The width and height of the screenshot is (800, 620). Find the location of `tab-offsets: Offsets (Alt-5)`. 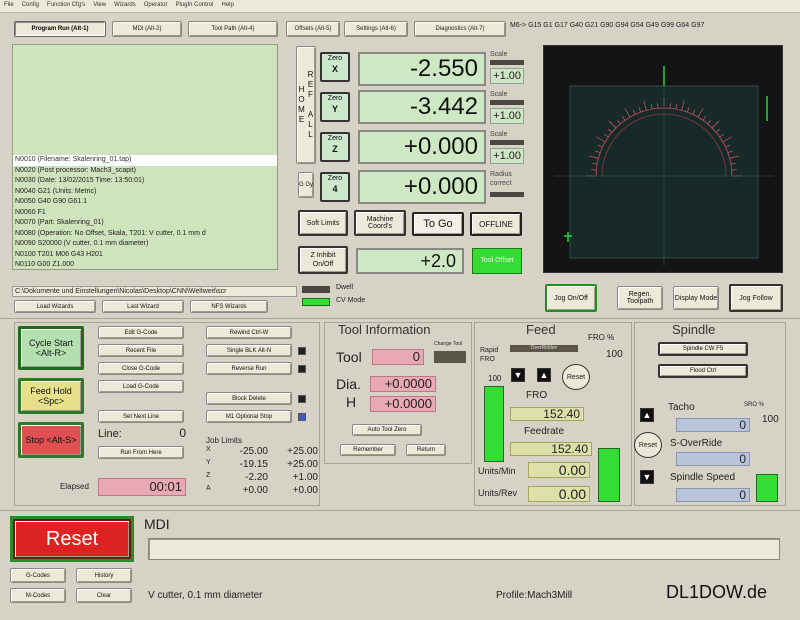

tab-offsets: Offsets (Alt-5) is located at coordinates (313, 29).